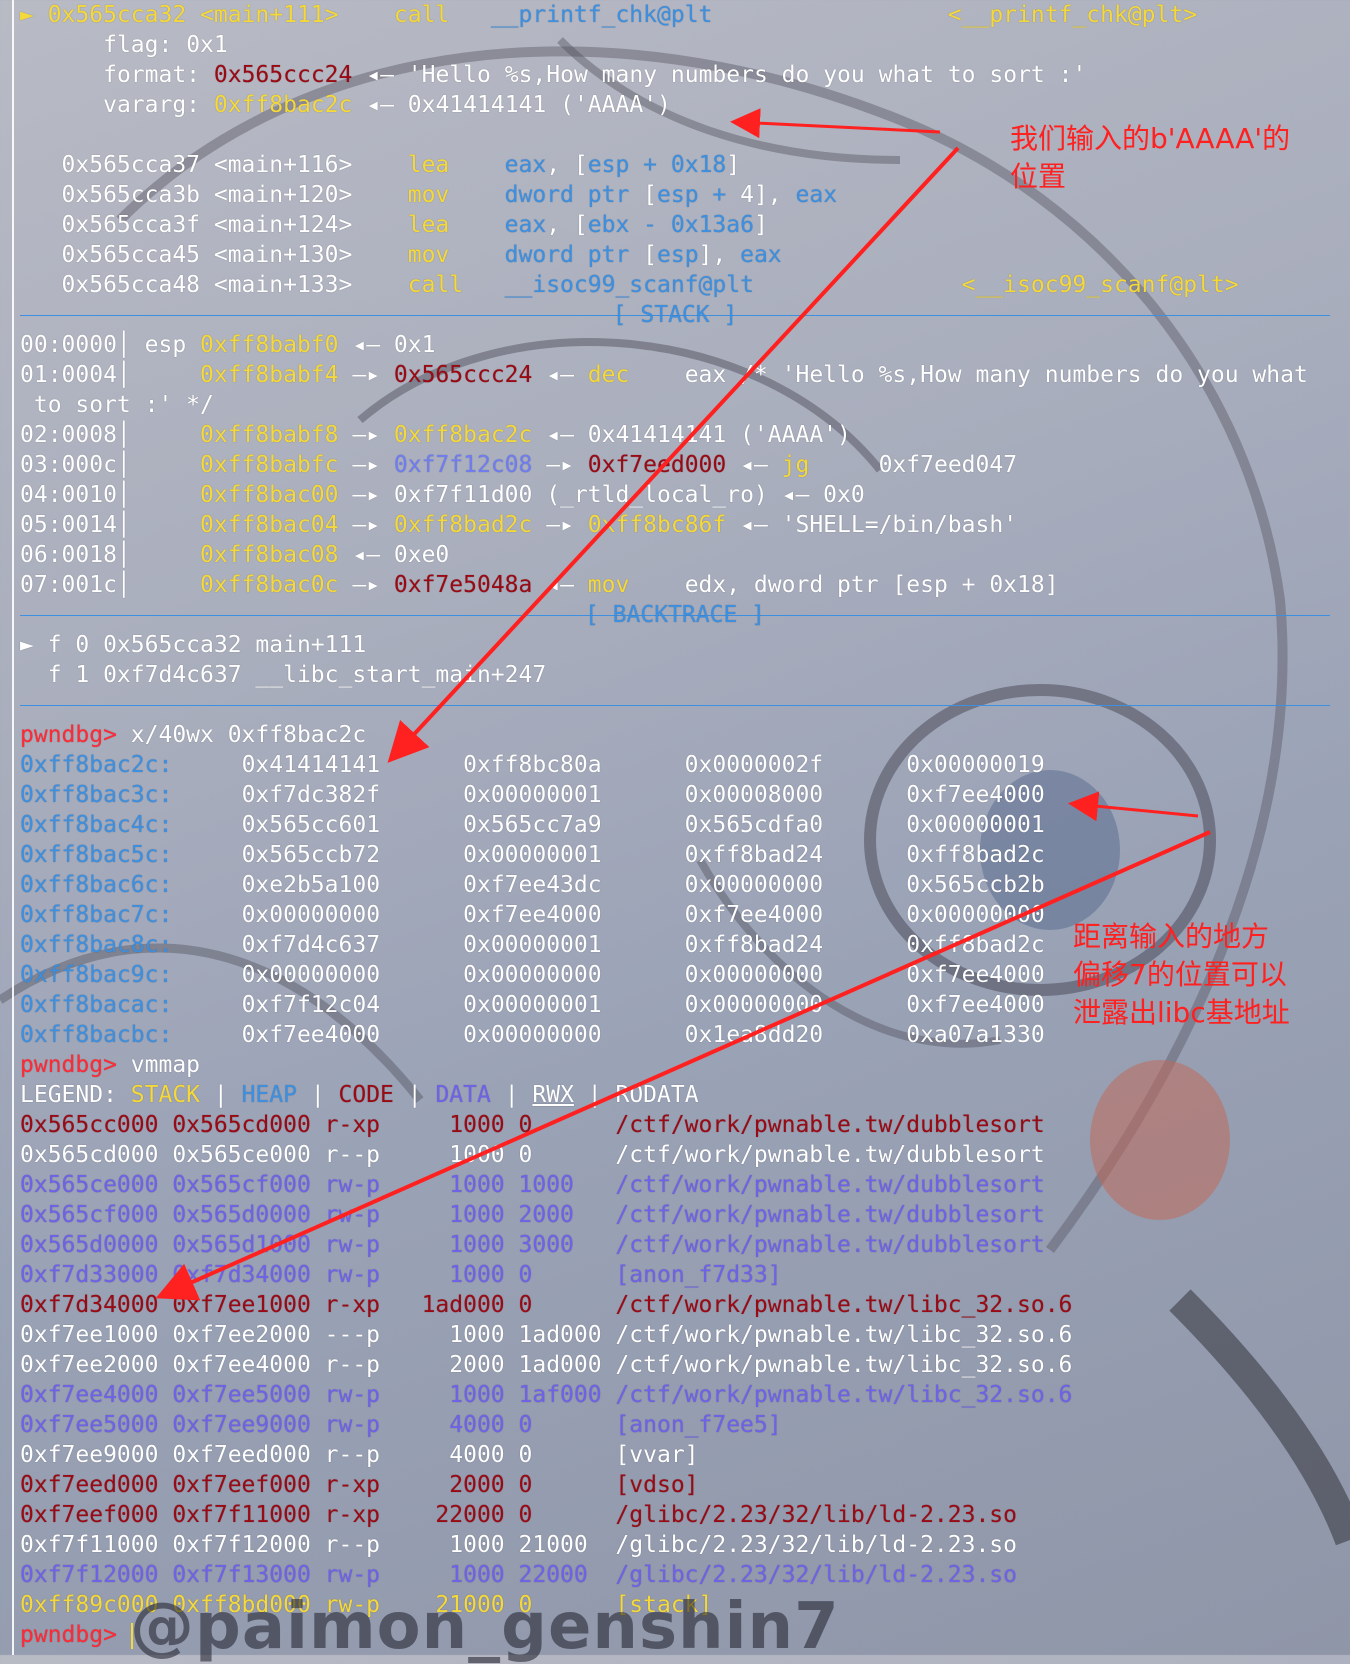 The width and height of the screenshot is (1350, 1664). I want to click on backtrace-end-separator, so click(675, 705).